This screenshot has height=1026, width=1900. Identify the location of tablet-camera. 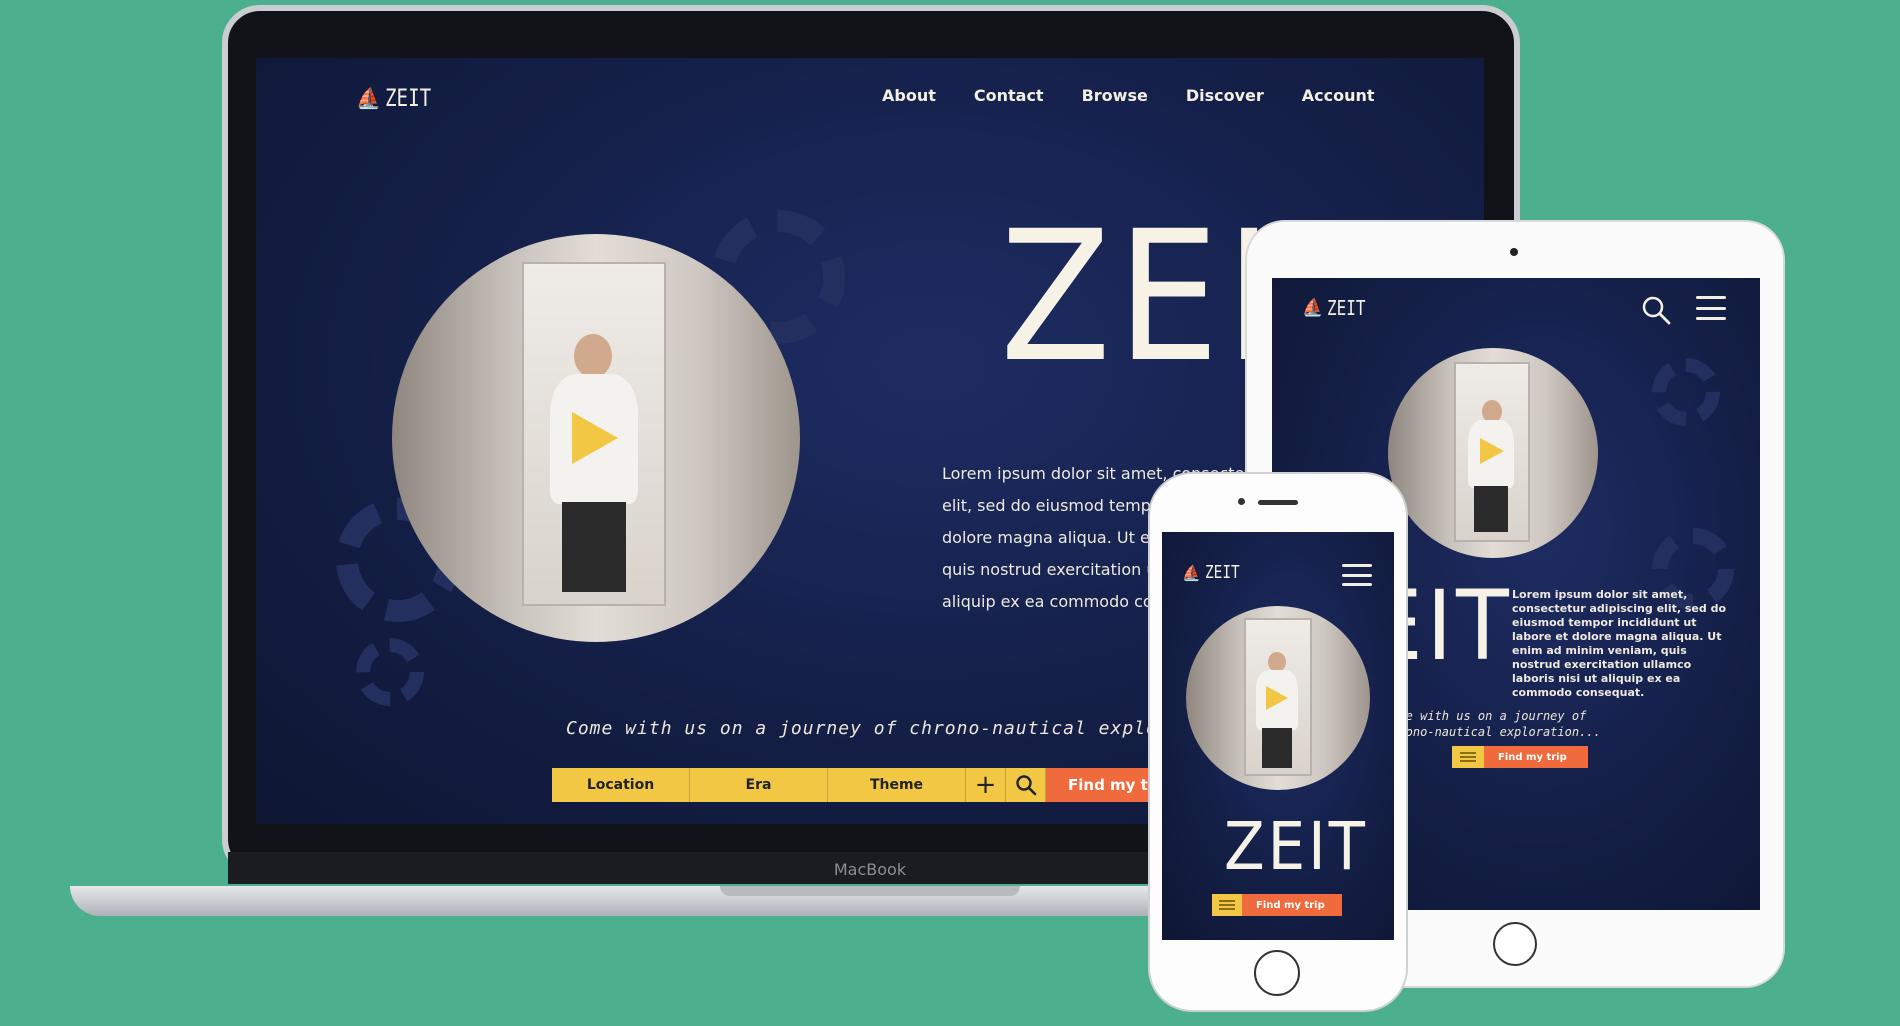
(1514, 252).